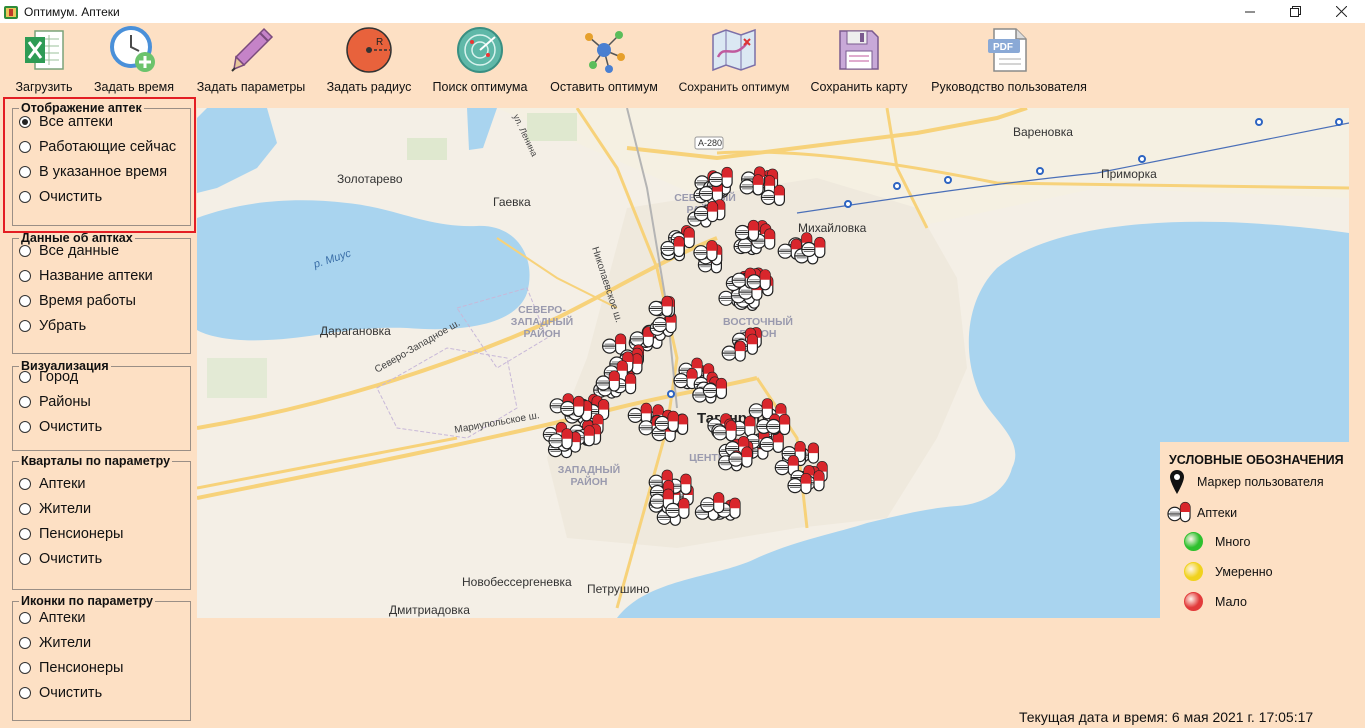 The height and width of the screenshot is (728, 1365). What do you see at coordinates (1256, 460) in the screenshot?
I see `legend-title: УСЛОВНЫЕ ОБОЗНАЧЕНИЯ` at bounding box center [1256, 460].